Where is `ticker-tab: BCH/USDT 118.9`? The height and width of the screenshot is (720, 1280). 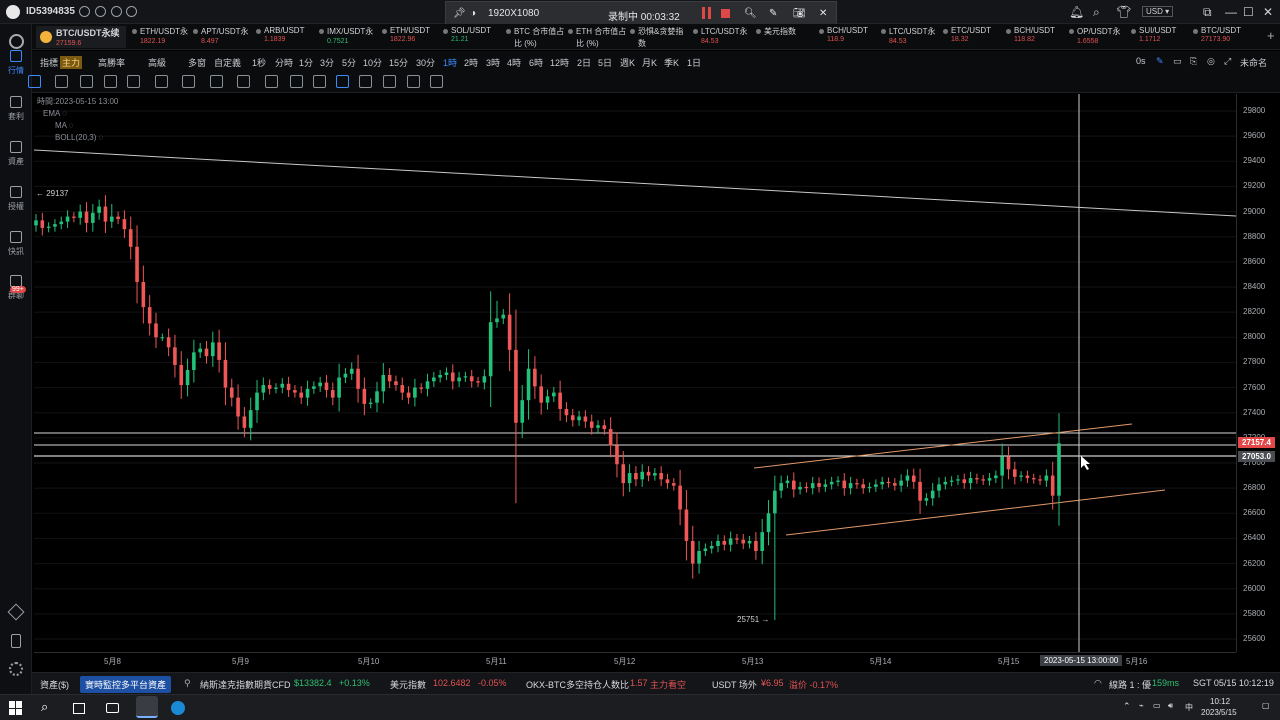
ticker-tab: BCH/USDT 118.9 is located at coordinates (843, 37).